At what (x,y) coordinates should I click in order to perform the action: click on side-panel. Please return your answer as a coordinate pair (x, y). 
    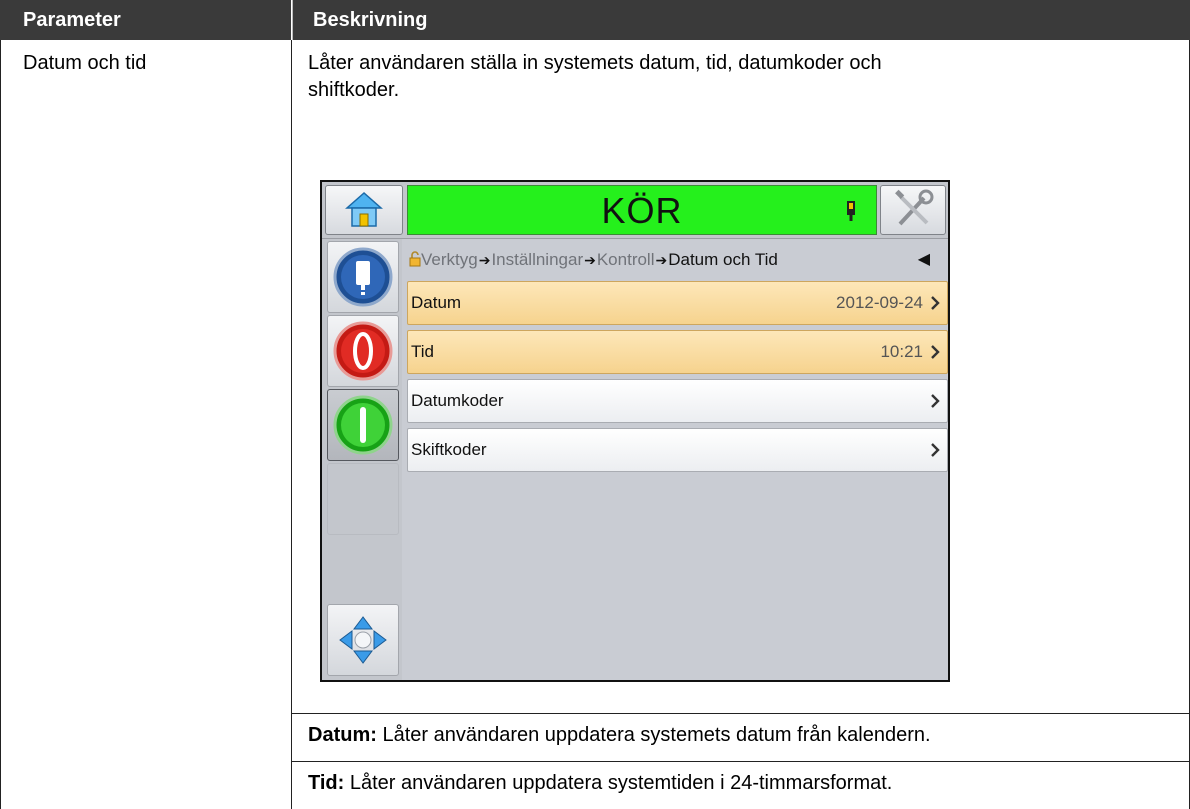
    Looking at the image, I should click on (362, 459).